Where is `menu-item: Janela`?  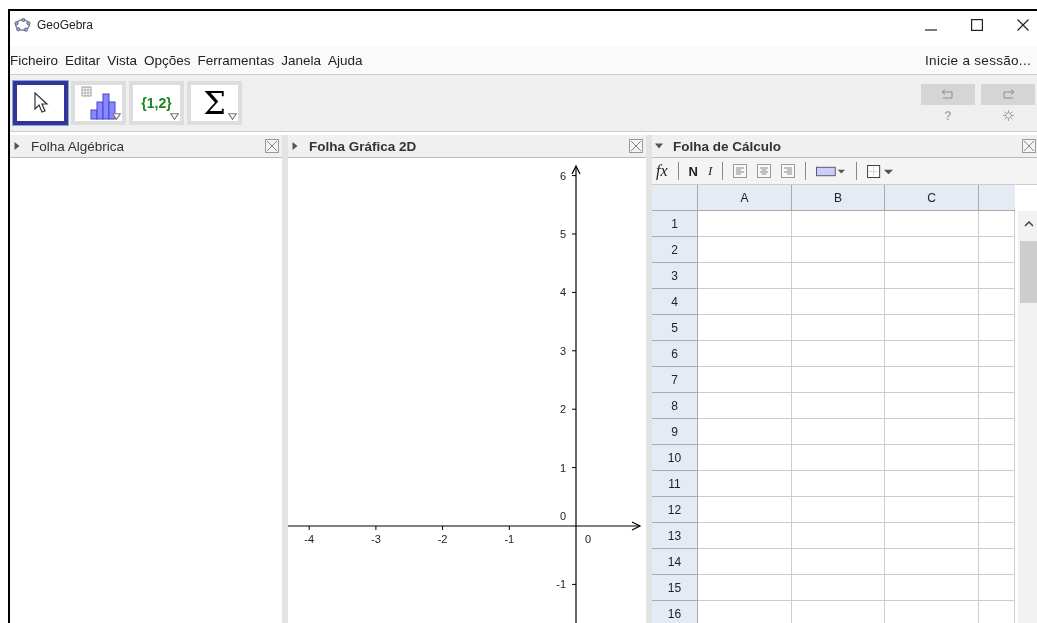 menu-item: Janela is located at coordinates (301, 60).